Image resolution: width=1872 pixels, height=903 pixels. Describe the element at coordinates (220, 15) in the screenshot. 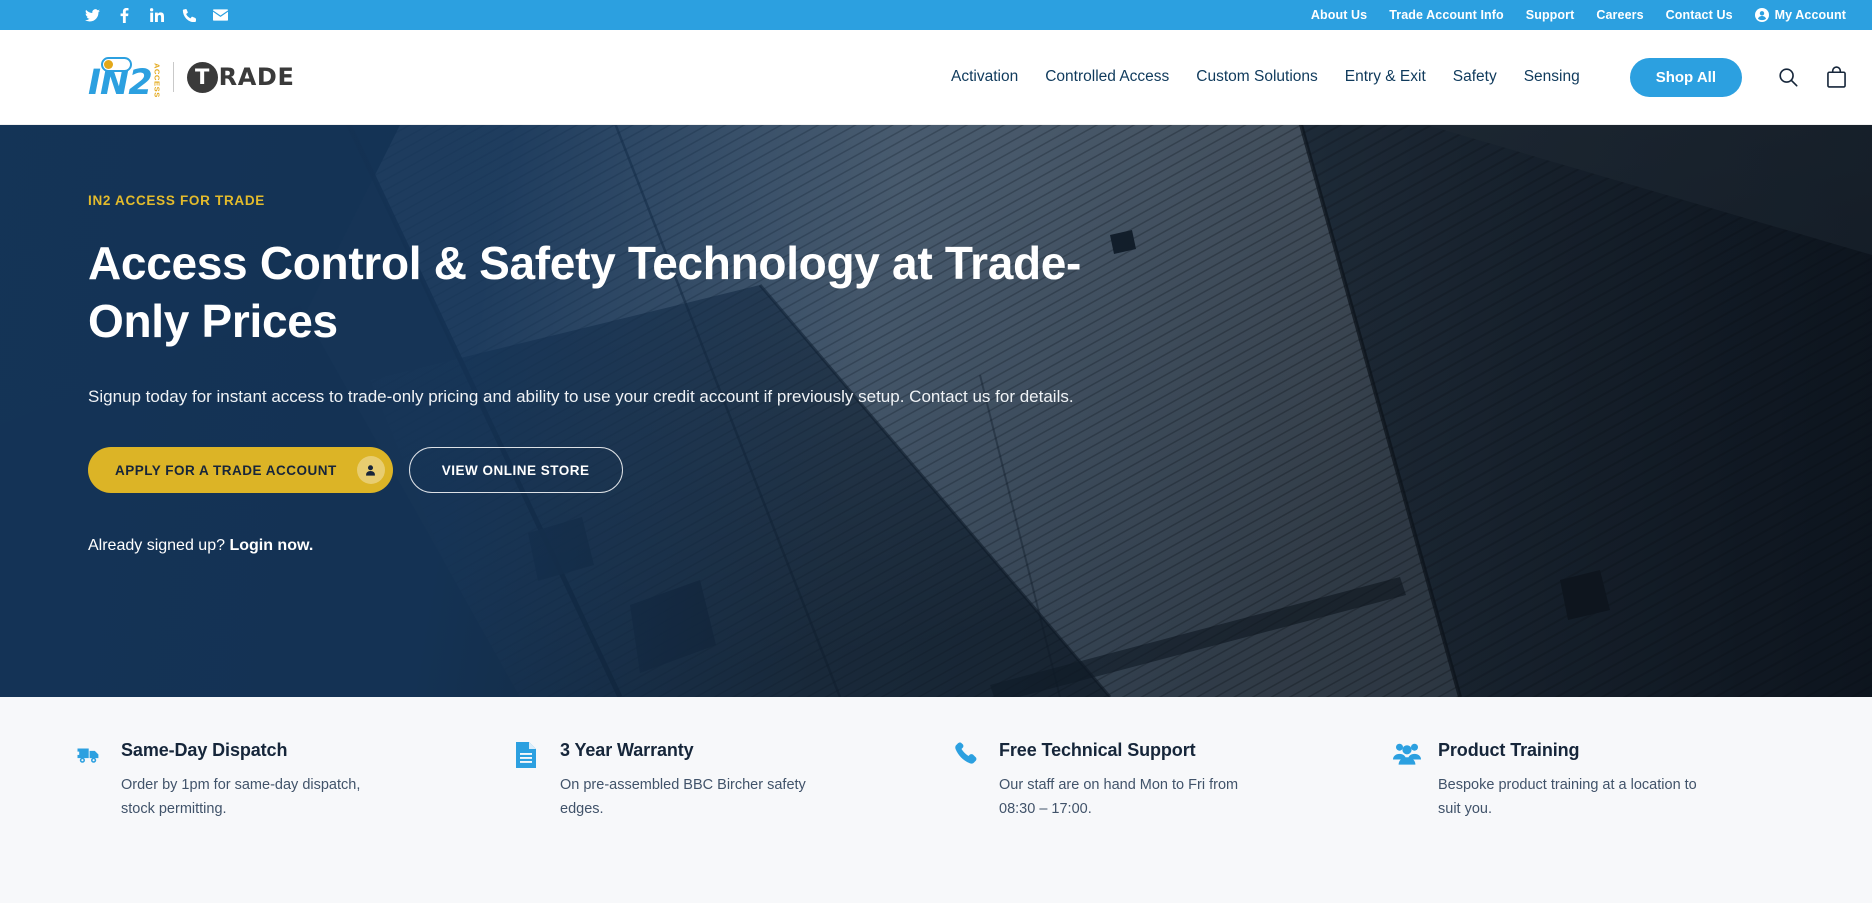

I see `email-icon` at that location.